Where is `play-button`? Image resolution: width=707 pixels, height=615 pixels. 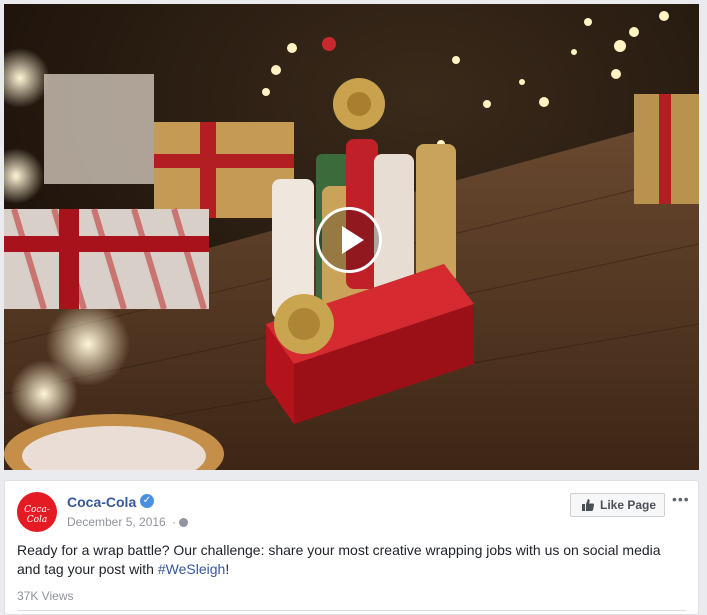
play-button is located at coordinates (349, 240).